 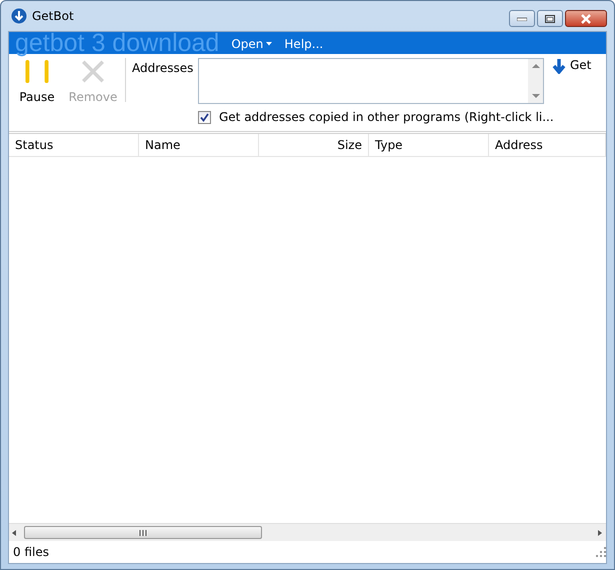 What do you see at coordinates (53, 16) in the screenshot?
I see `window-title: GetBot` at bounding box center [53, 16].